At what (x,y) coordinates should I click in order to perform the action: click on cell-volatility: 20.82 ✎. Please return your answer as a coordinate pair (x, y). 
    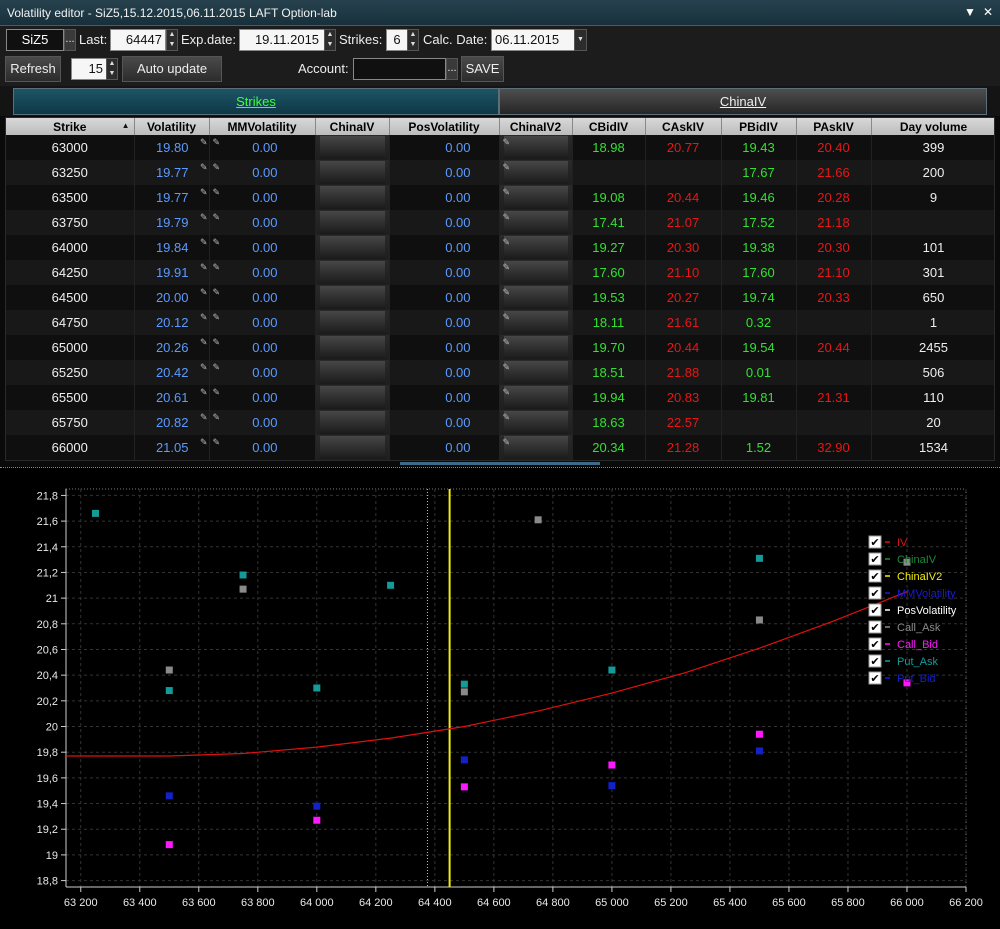
    Looking at the image, I should click on (172, 422).